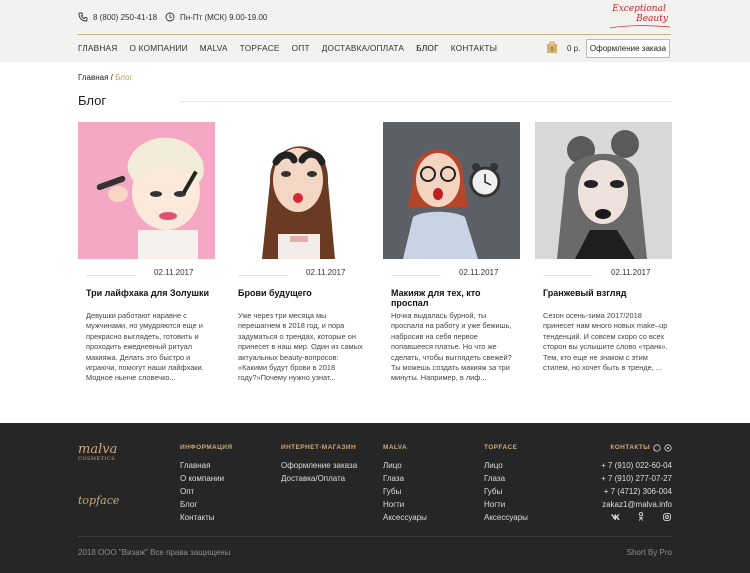  I want to click on logo-line-2: Beauty, so click(652, 19).